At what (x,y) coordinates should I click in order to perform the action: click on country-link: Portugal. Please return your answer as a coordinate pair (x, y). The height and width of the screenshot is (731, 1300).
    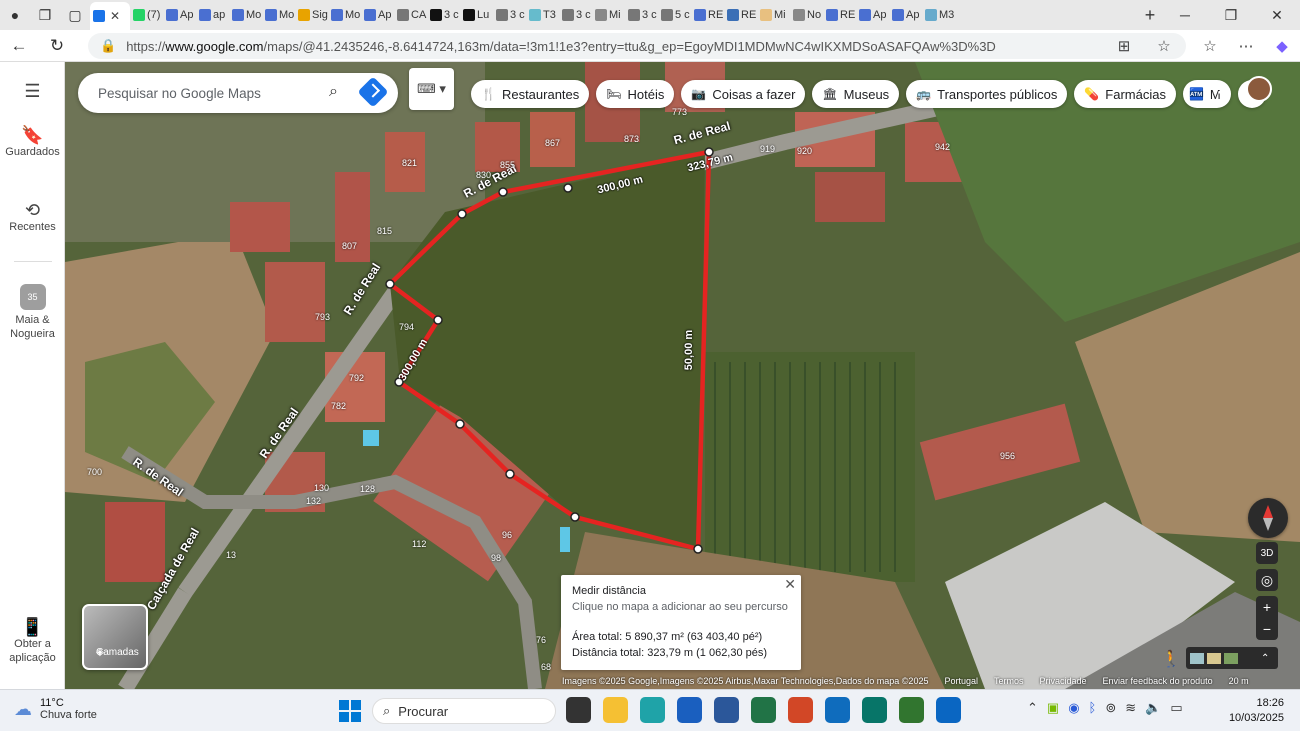
    Looking at the image, I should click on (961, 682).